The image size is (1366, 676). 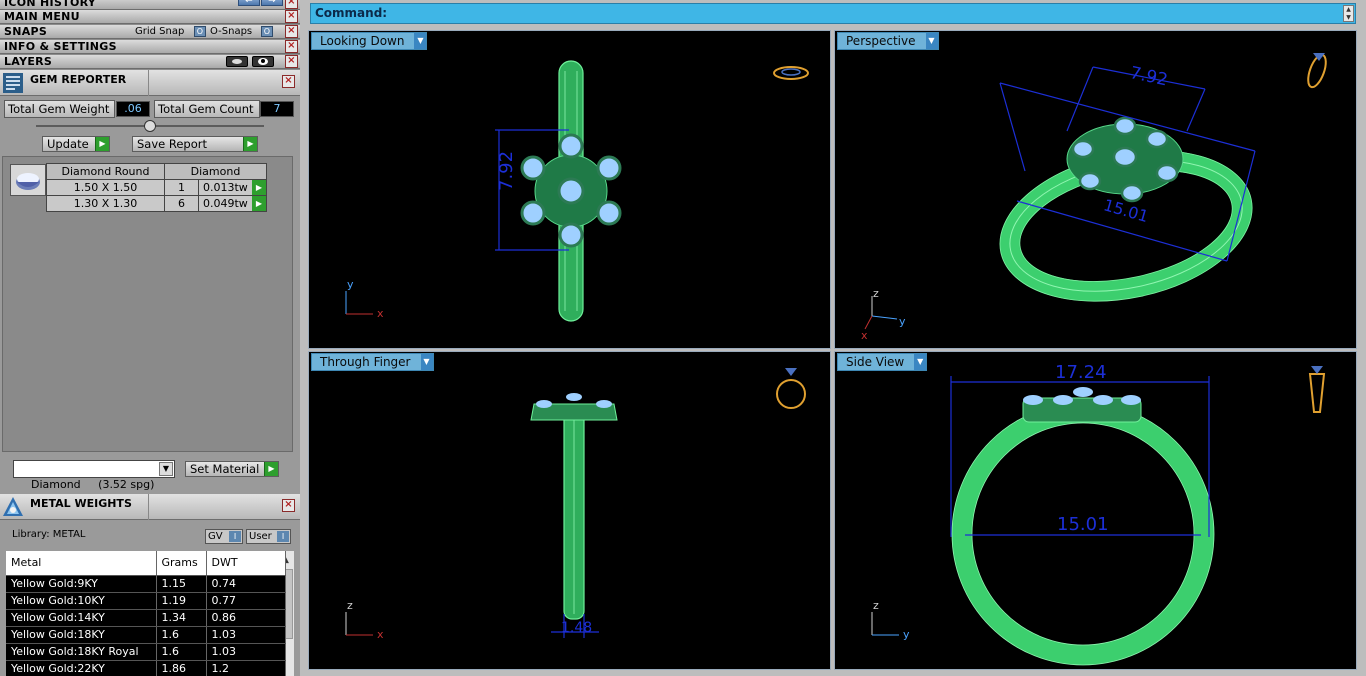 I want to click on icon-history-row: ICON HISTORY ← → ×, so click(x=150, y=5).